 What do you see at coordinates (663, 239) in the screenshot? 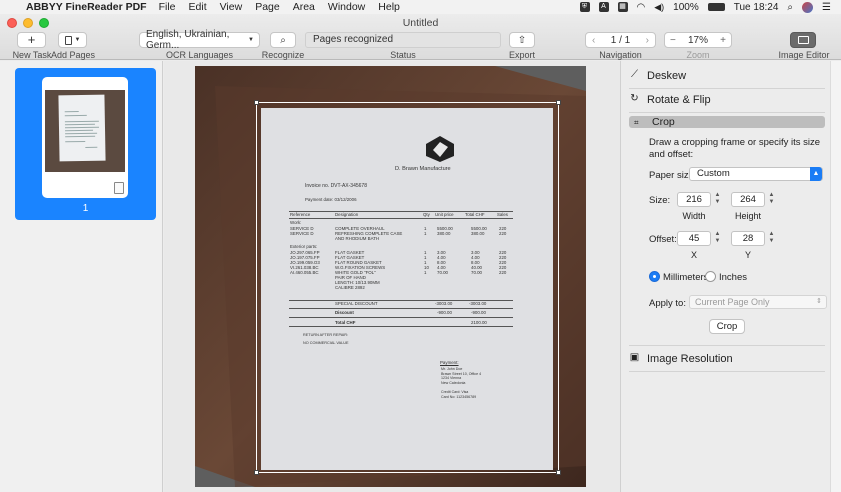
I see `offset-label: Offset:` at bounding box center [663, 239].